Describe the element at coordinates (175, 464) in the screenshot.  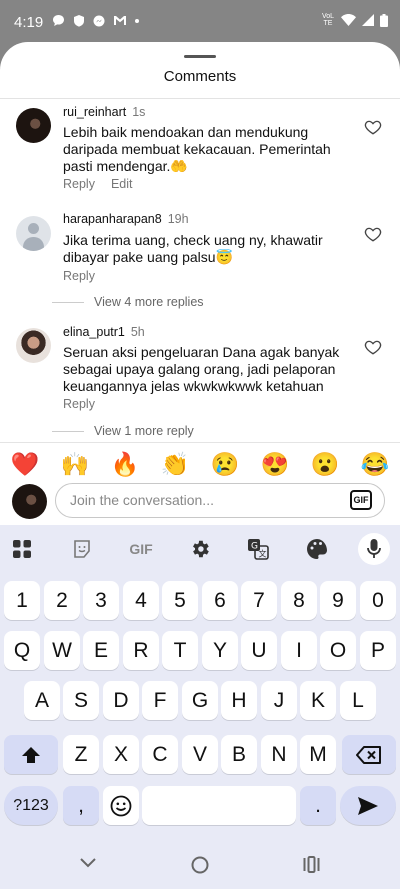
I see `emoji-clap-button: 👏` at that location.